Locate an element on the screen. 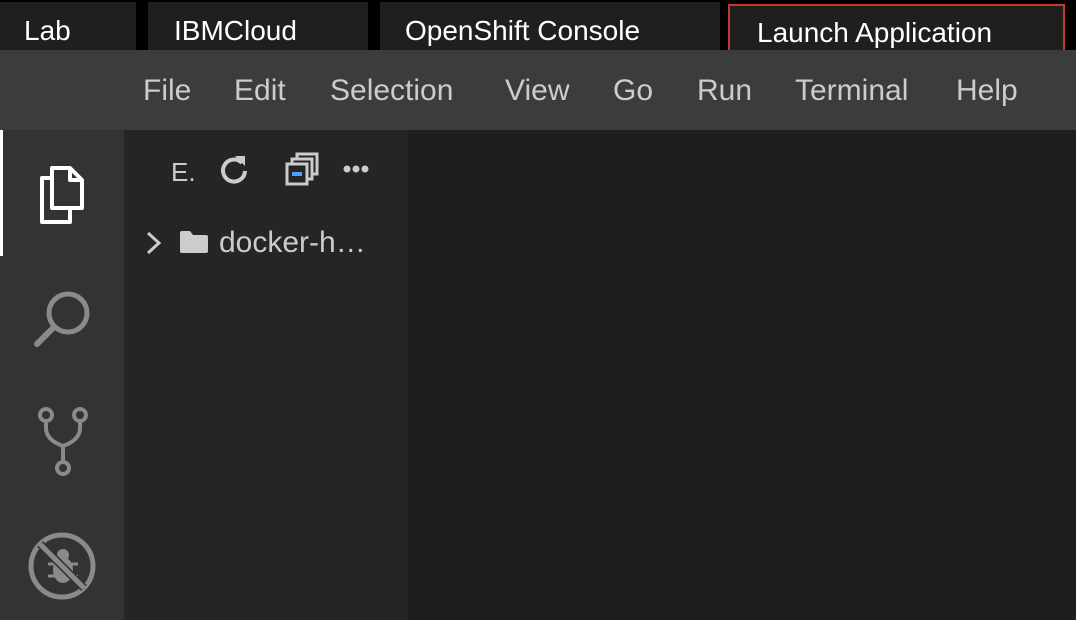  search-icon is located at coordinates (63, 319).